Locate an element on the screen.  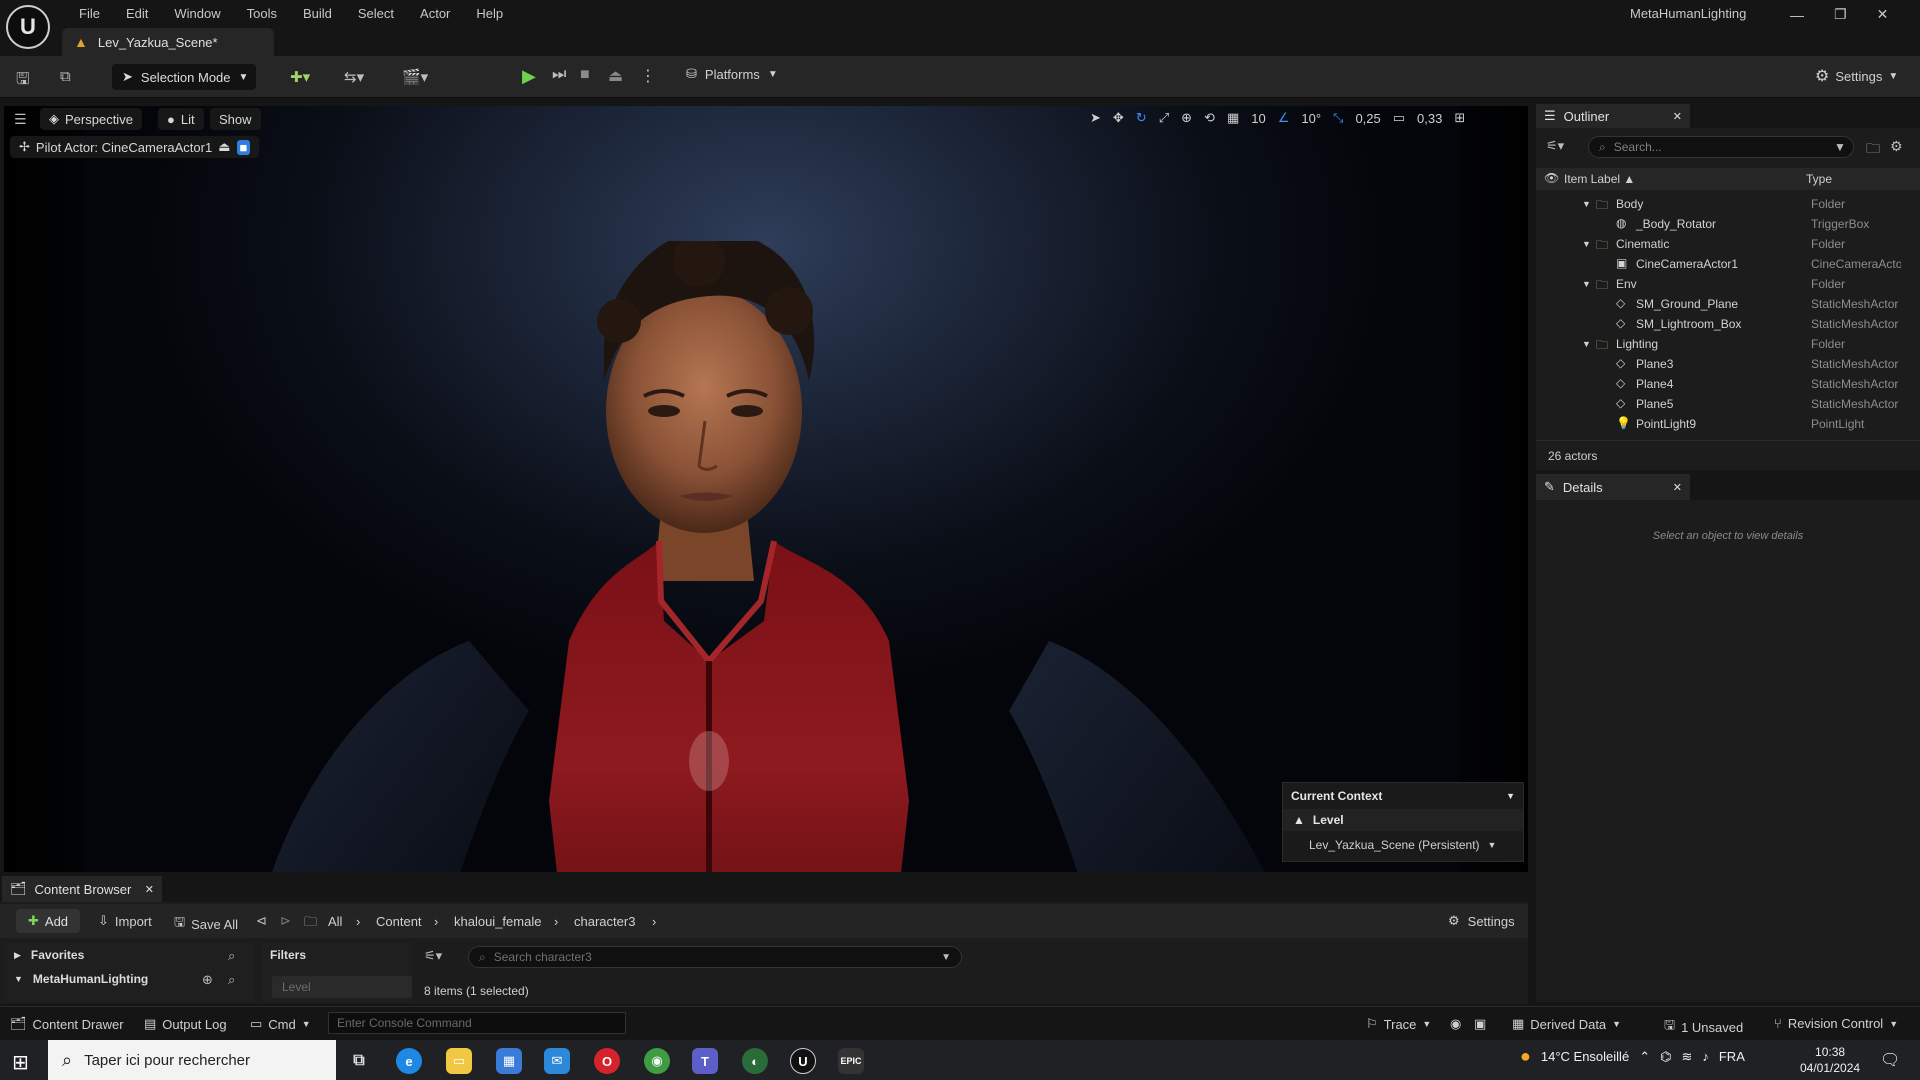
project-folder-section: ▼ MetaHumanLighting is located at coordinates (81, 979).